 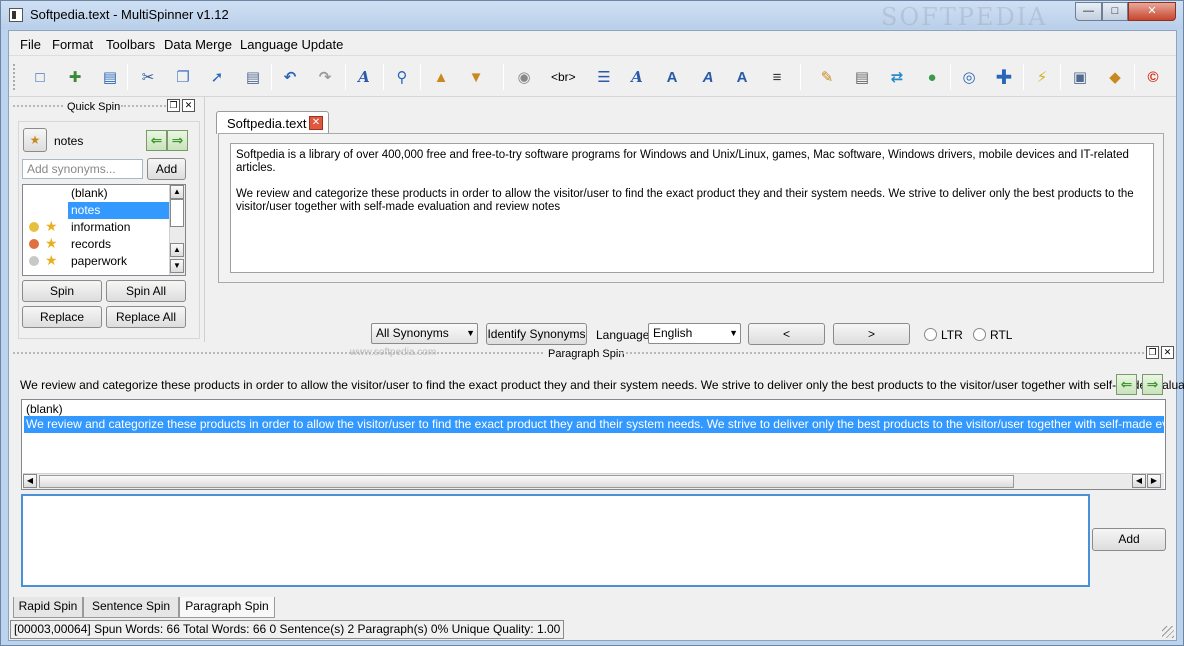 What do you see at coordinates (402, 77) in the screenshot?
I see `search-icon: ⚲` at bounding box center [402, 77].